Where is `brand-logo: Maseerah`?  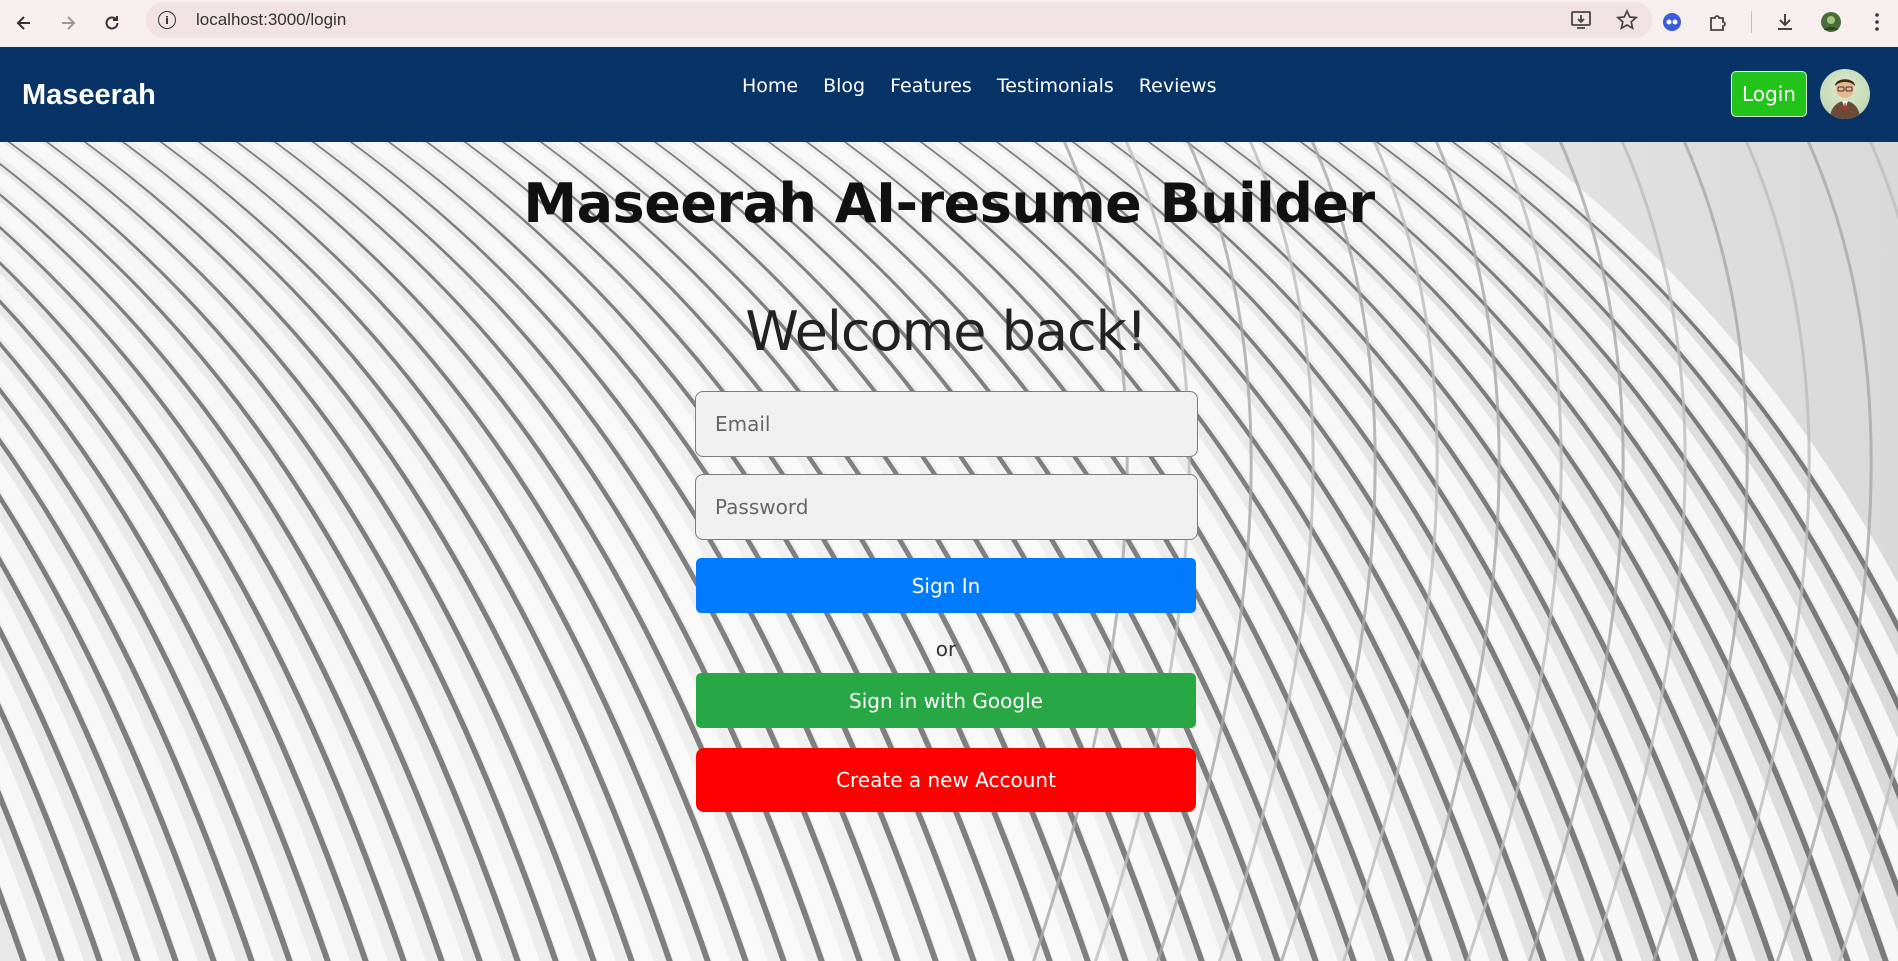 brand-logo: Maseerah is located at coordinates (89, 95).